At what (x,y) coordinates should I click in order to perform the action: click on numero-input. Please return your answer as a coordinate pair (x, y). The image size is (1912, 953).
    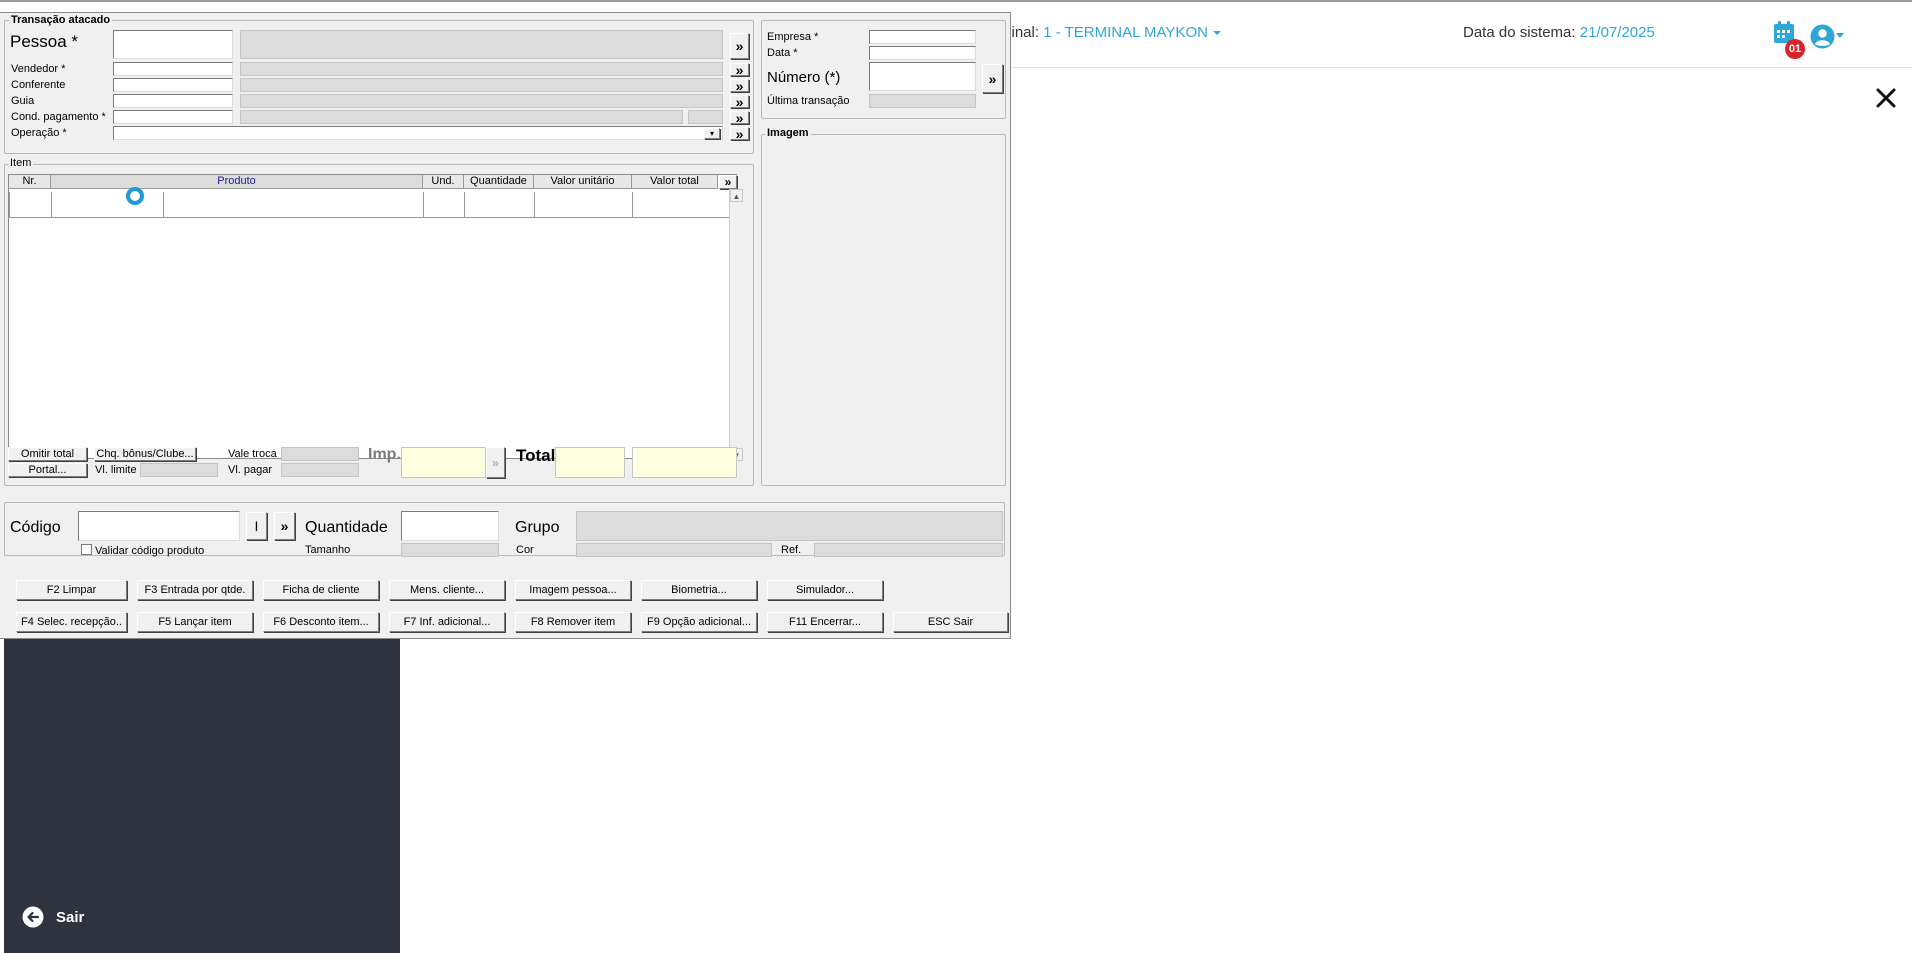
    Looking at the image, I should click on (922, 76).